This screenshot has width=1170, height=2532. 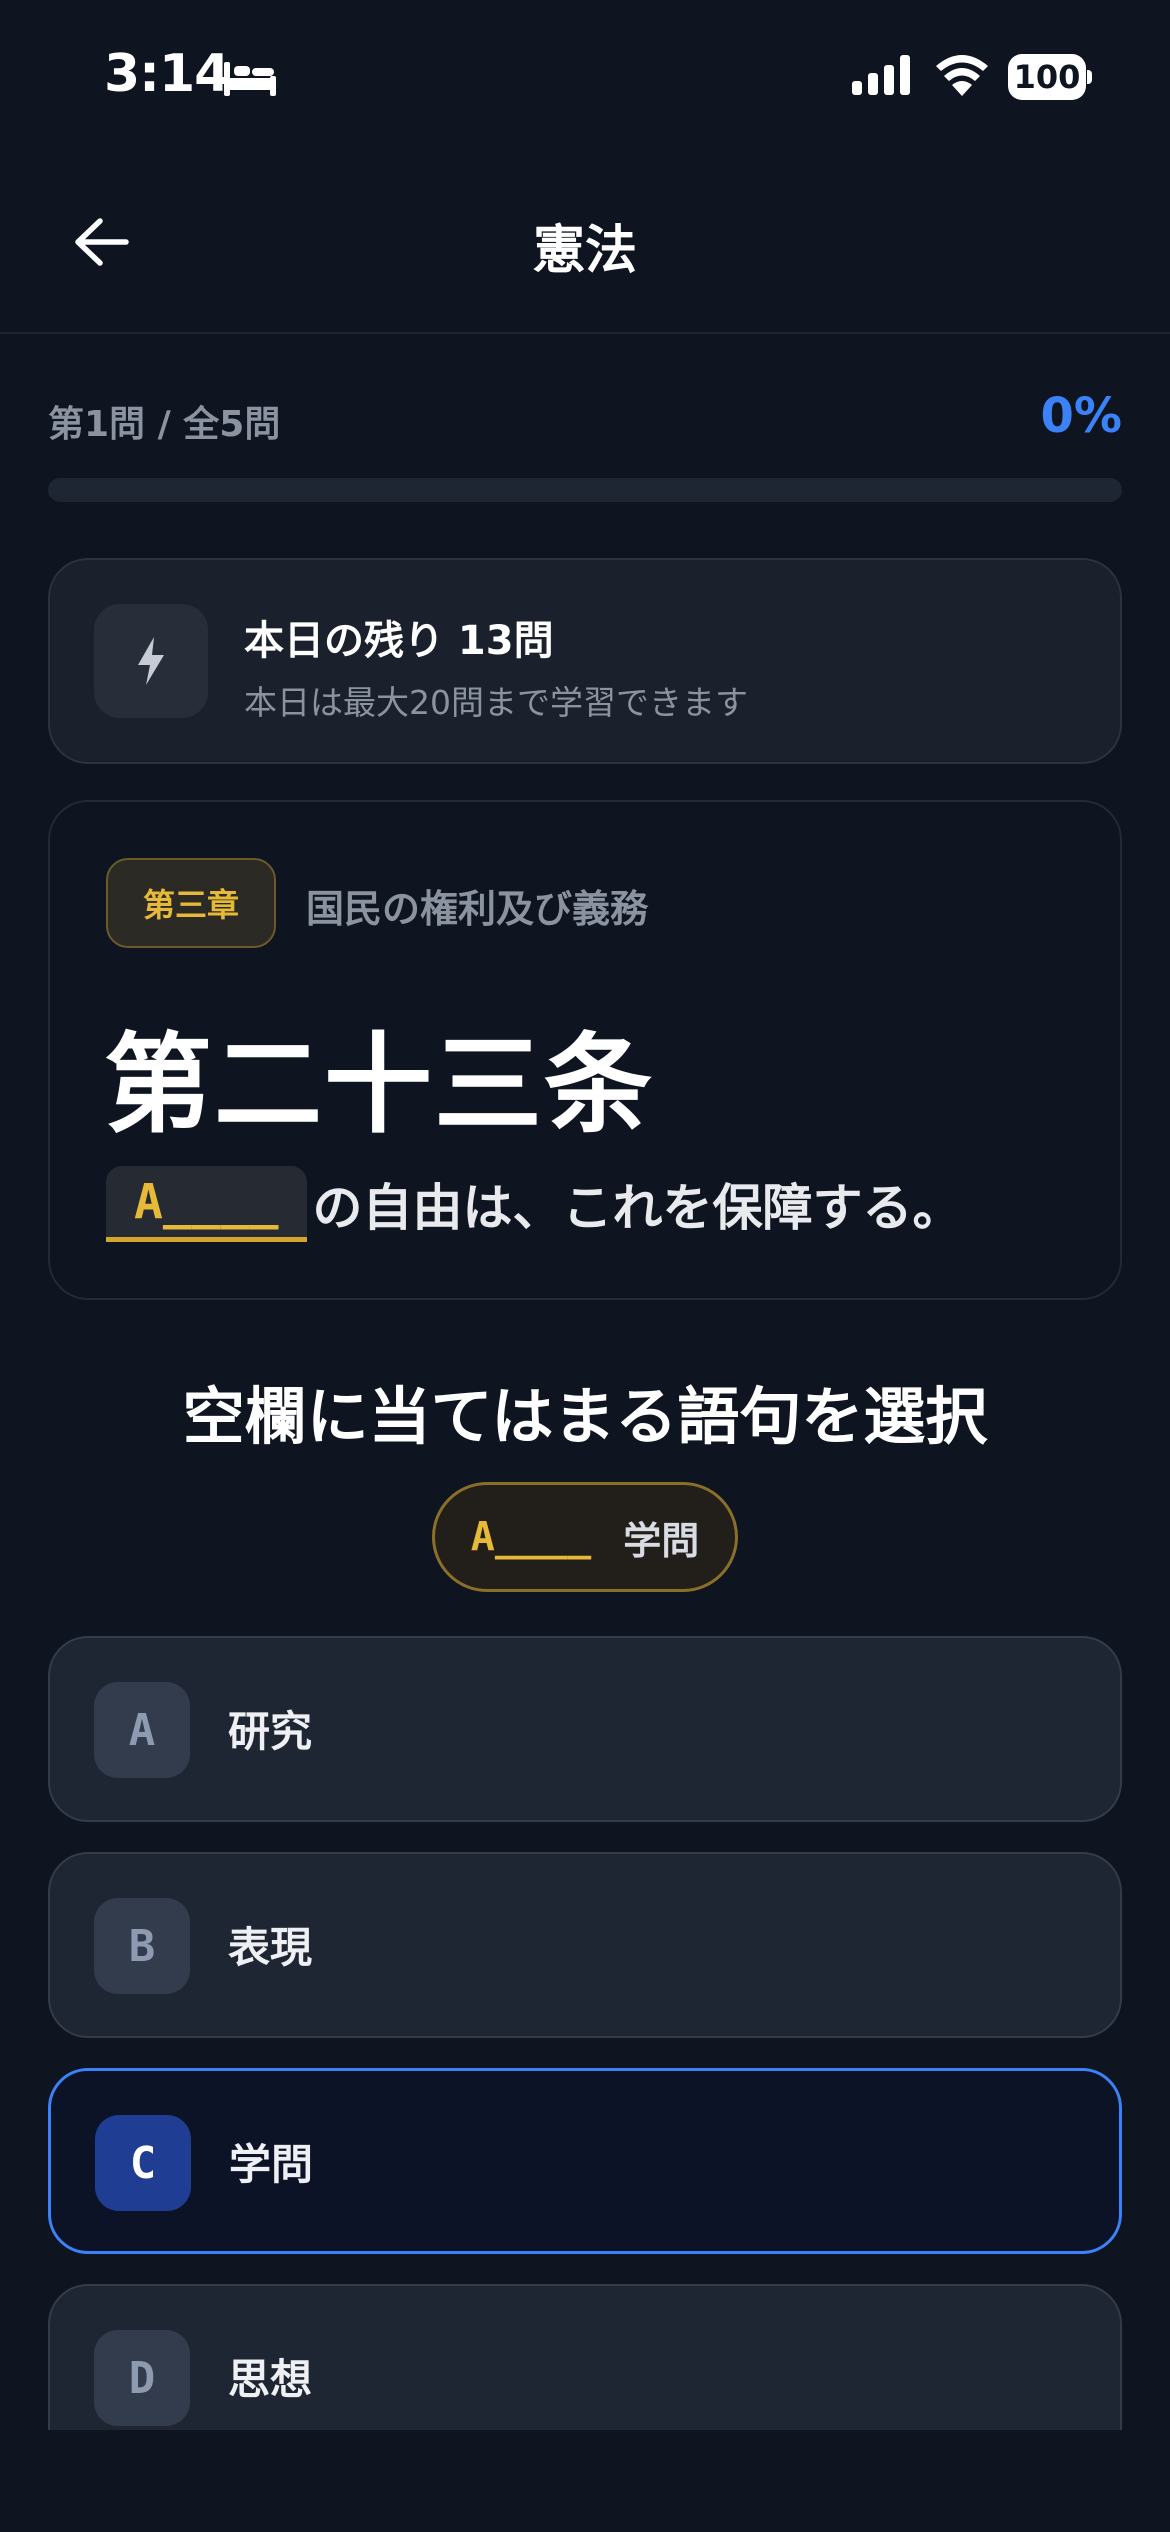 What do you see at coordinates (477, 909) in the screenshot?
I see `chapter-title: 国民の権利及び義務` at bounding box center [477, 909].